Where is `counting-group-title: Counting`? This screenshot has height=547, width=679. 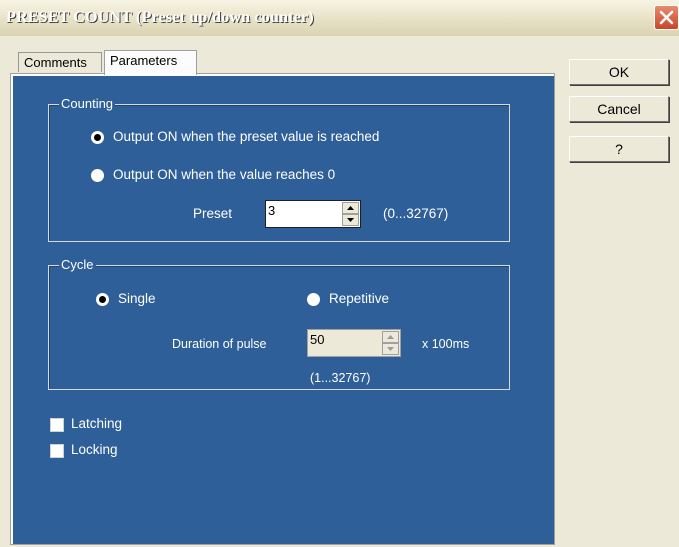 counting-group-title: Counting is located at coordinates (87, 103).